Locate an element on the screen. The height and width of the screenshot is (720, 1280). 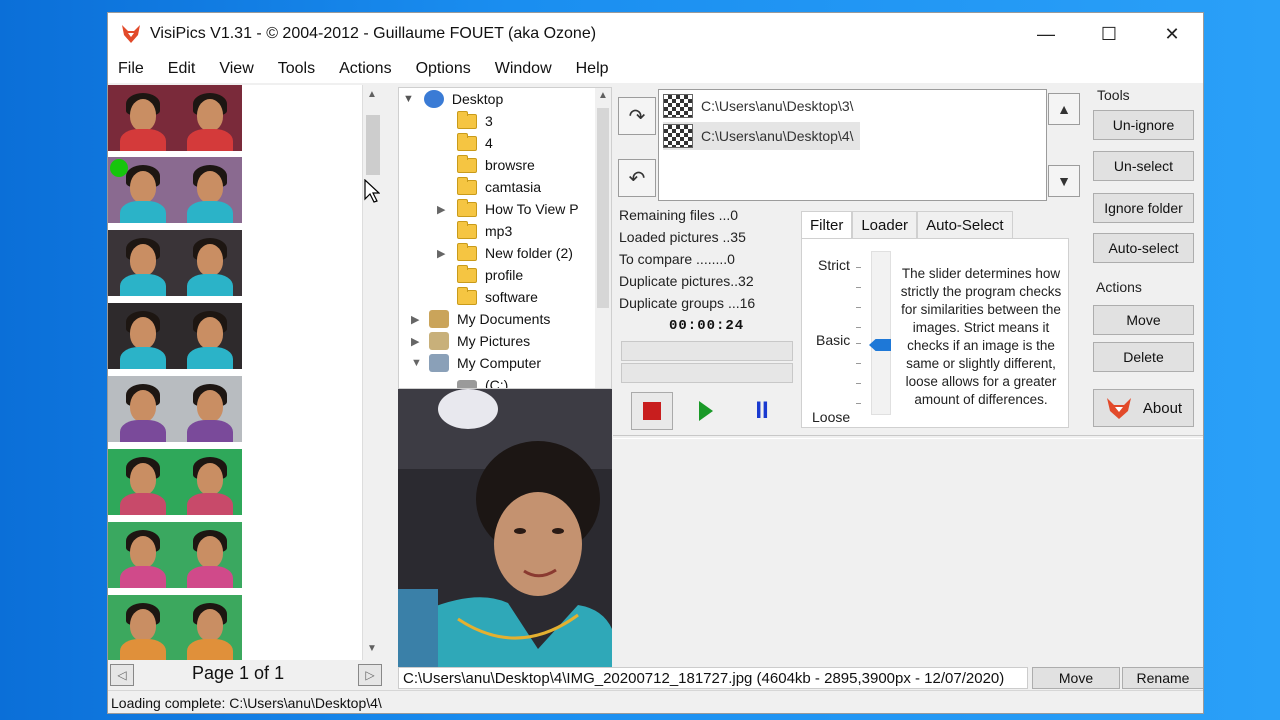
ignore-folder-button: Ignore folder is located at coordinates (1143, 208).